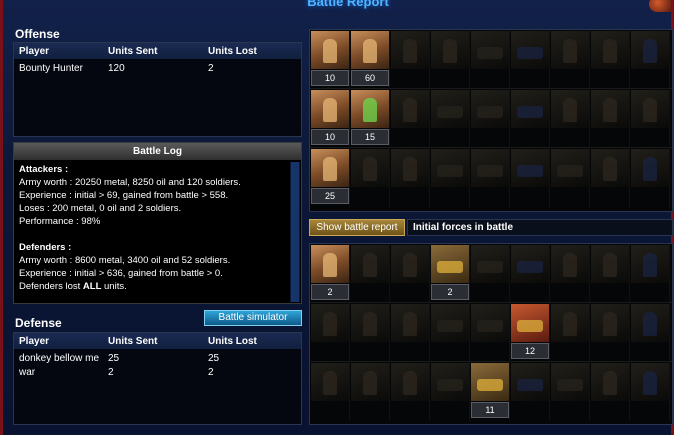 This screenshot has width=674, height=435. Describe the element at coordinates (357, 227) in the screenshot. I see `show-battle-report-button: Show battle report` at that location.